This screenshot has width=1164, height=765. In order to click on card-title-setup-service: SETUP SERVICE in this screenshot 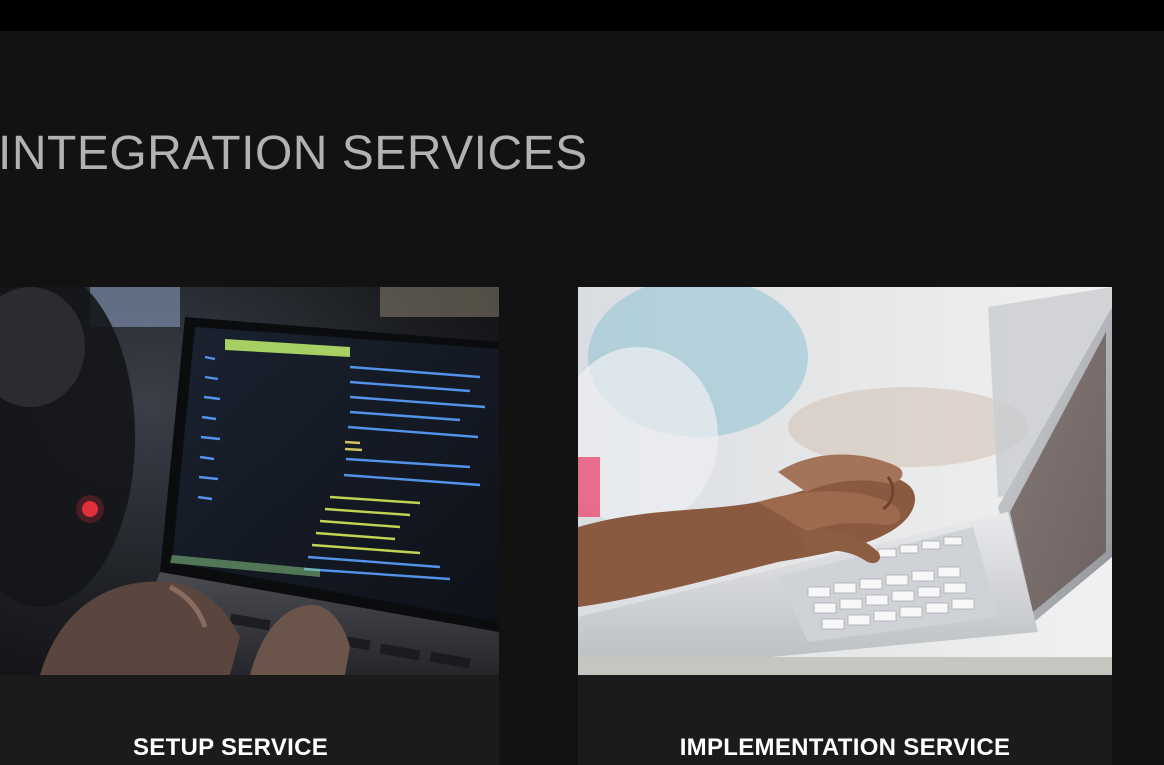, I will do `click(240, 748)`.